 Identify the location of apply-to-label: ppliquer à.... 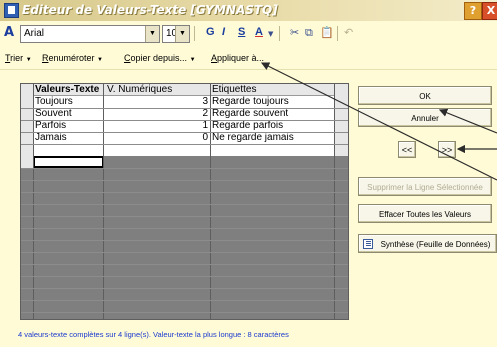
(241, 58).